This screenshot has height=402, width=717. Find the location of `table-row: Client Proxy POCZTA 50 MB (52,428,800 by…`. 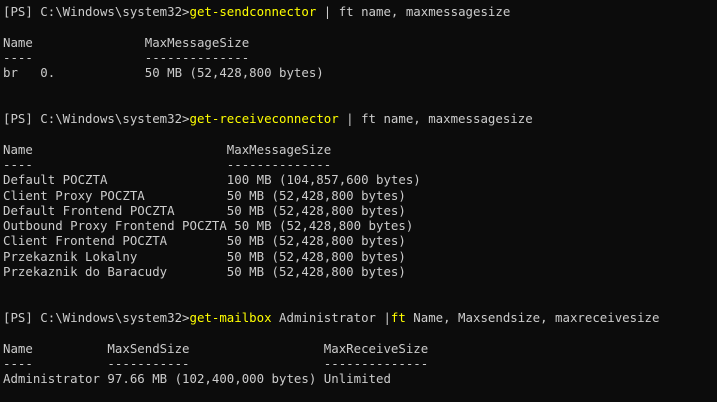

table-row: Client Proxy POCZTA 50 MB (52,428,800 by… is located at coordinates (204, 195).